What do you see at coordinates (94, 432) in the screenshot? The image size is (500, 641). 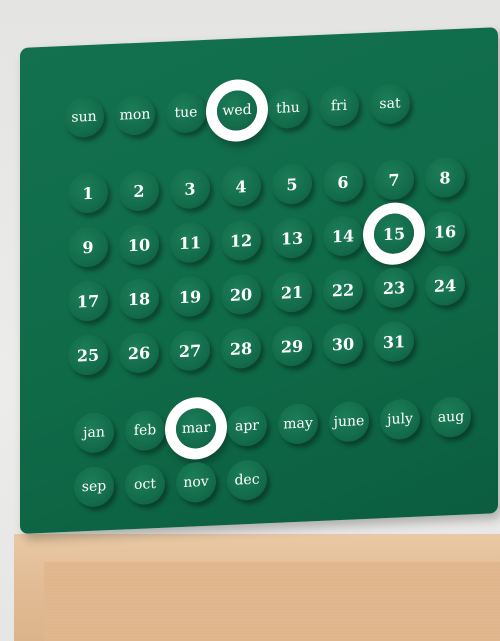 I see `month-peg: jan` at bounding box center [94, 432].